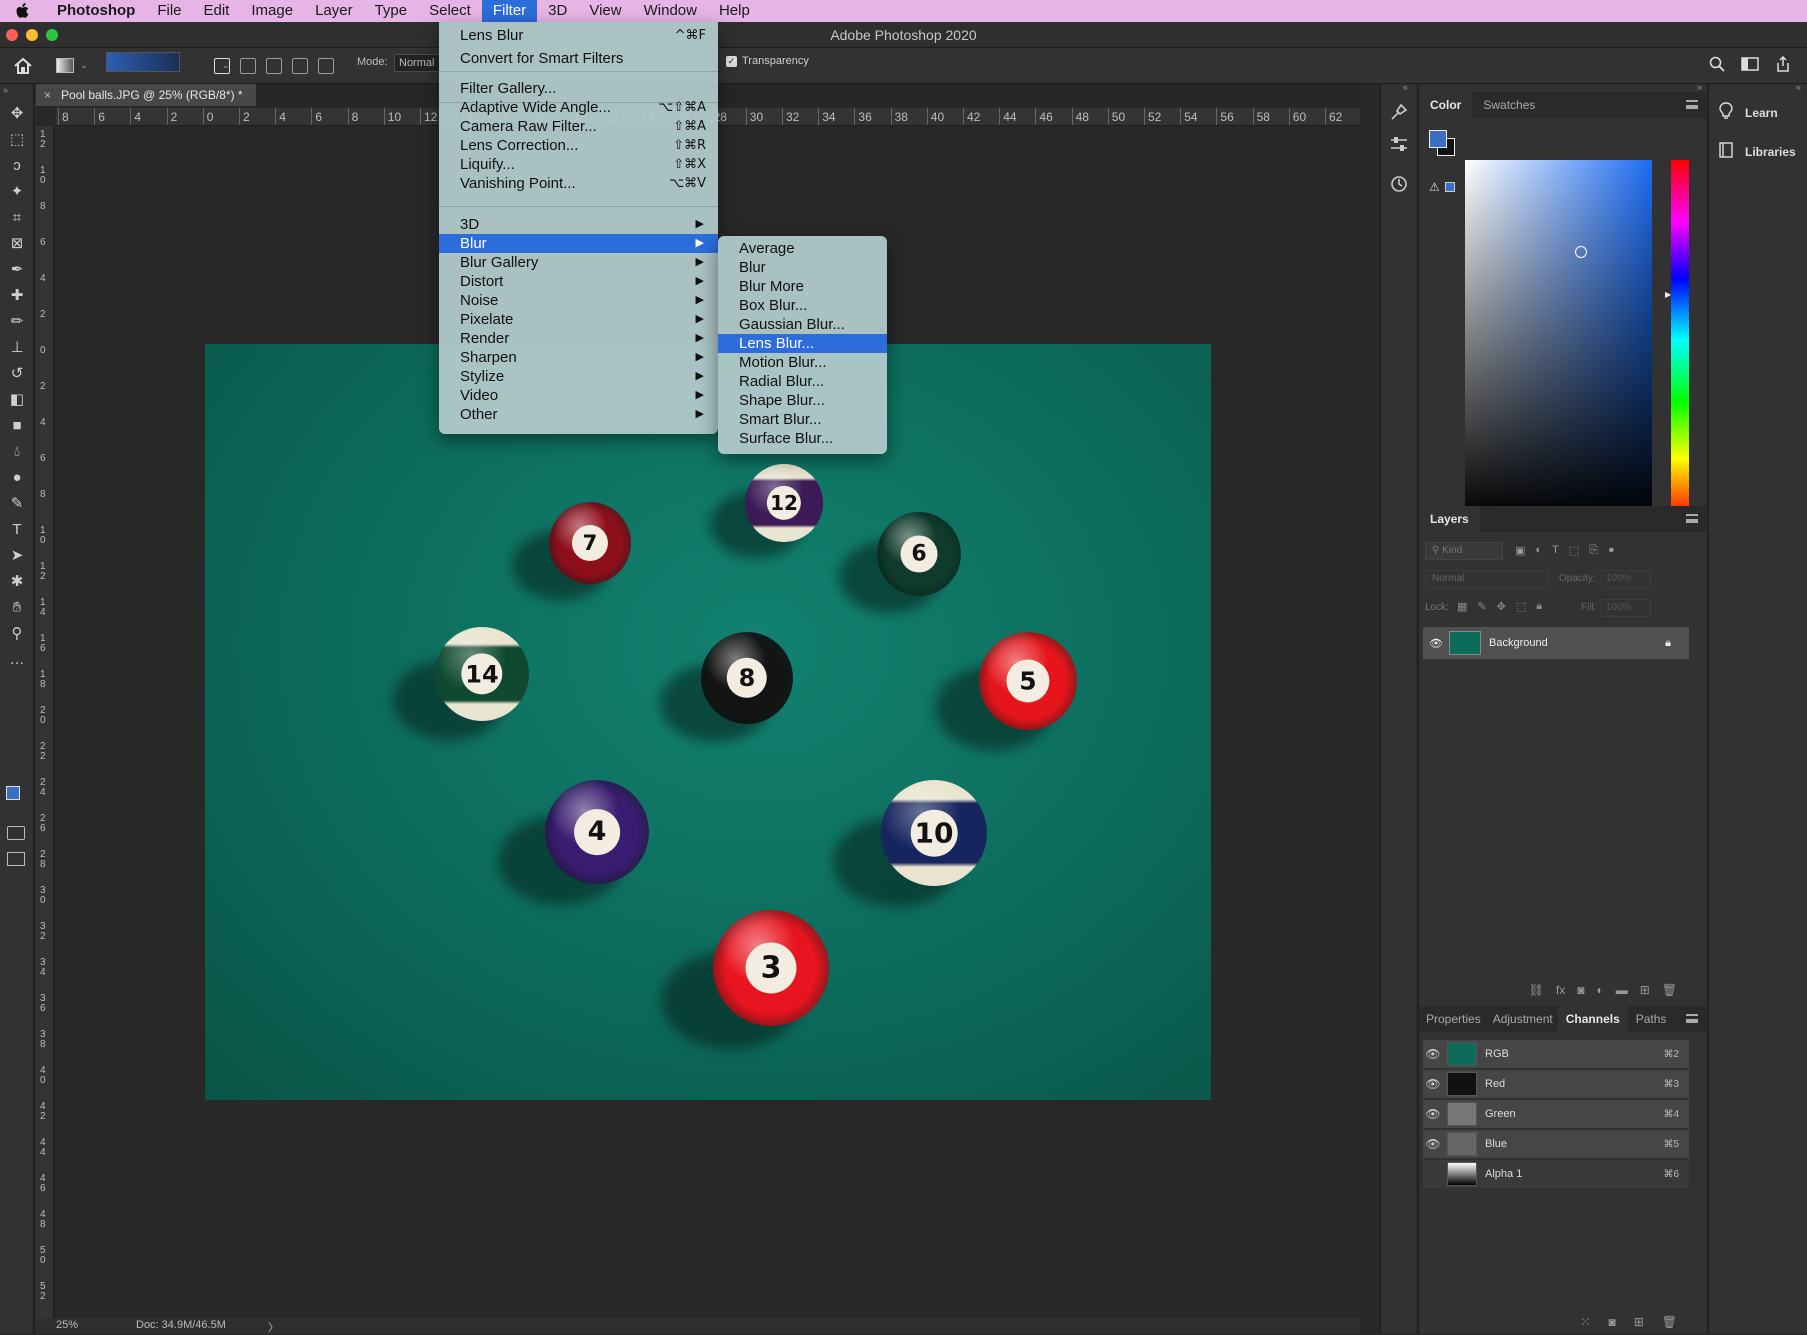 The width and height of the screenshot is (1807, 1335). I want to click on menu-file: File, so click(169, 11).